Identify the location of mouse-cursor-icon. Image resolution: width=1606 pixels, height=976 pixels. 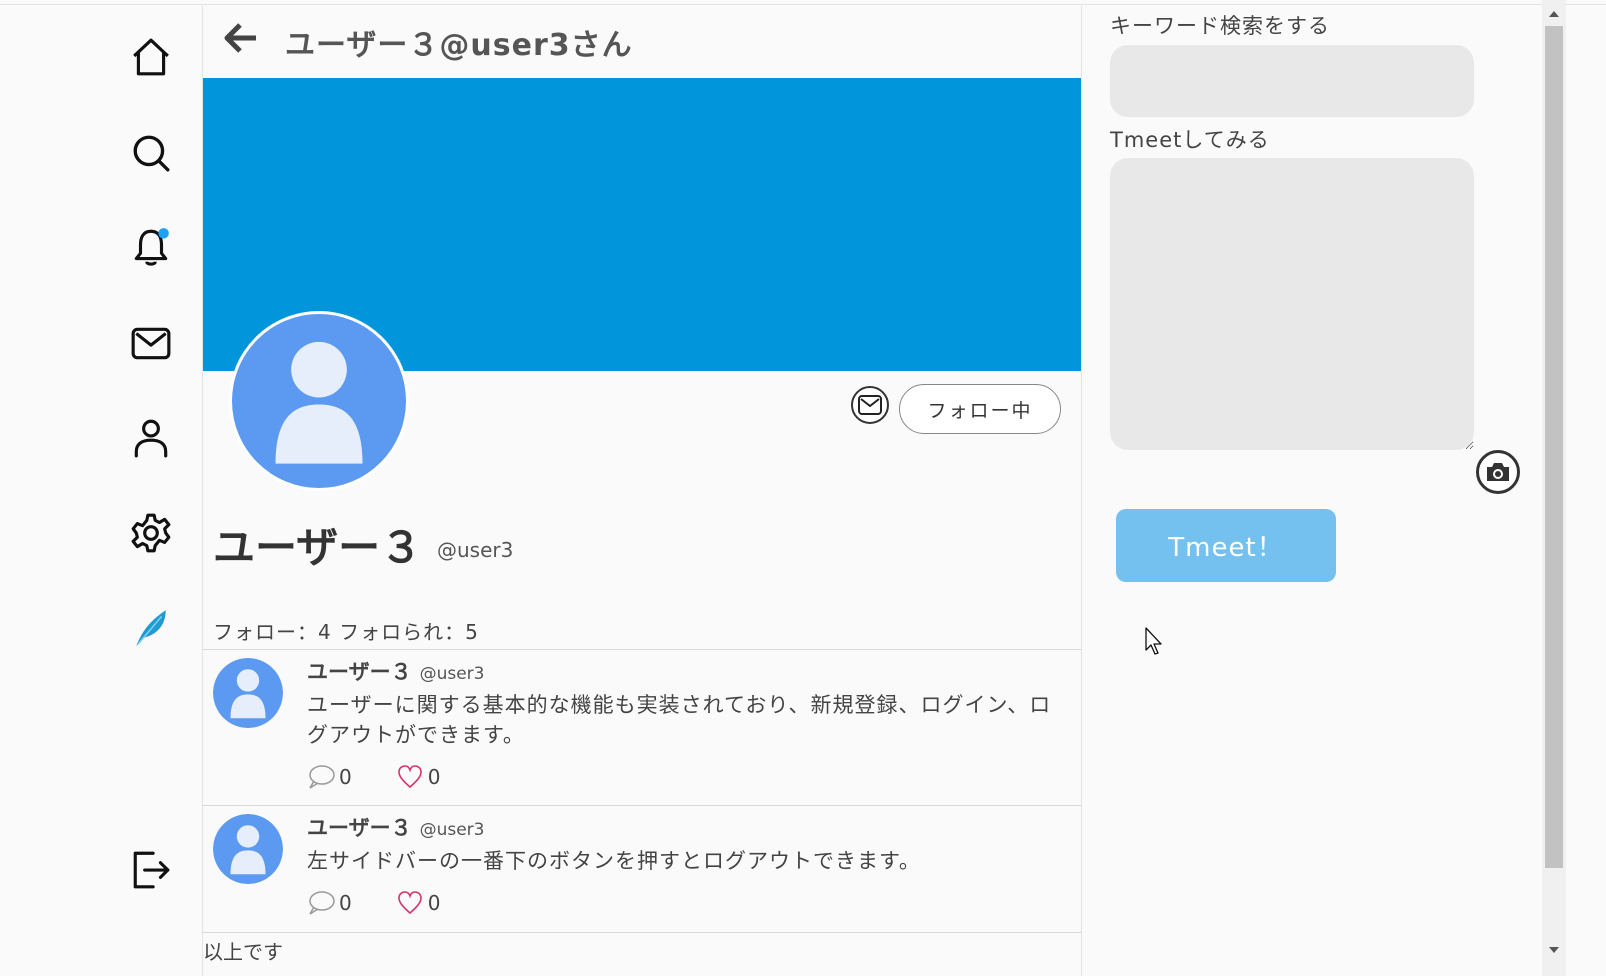
(1153, 641).